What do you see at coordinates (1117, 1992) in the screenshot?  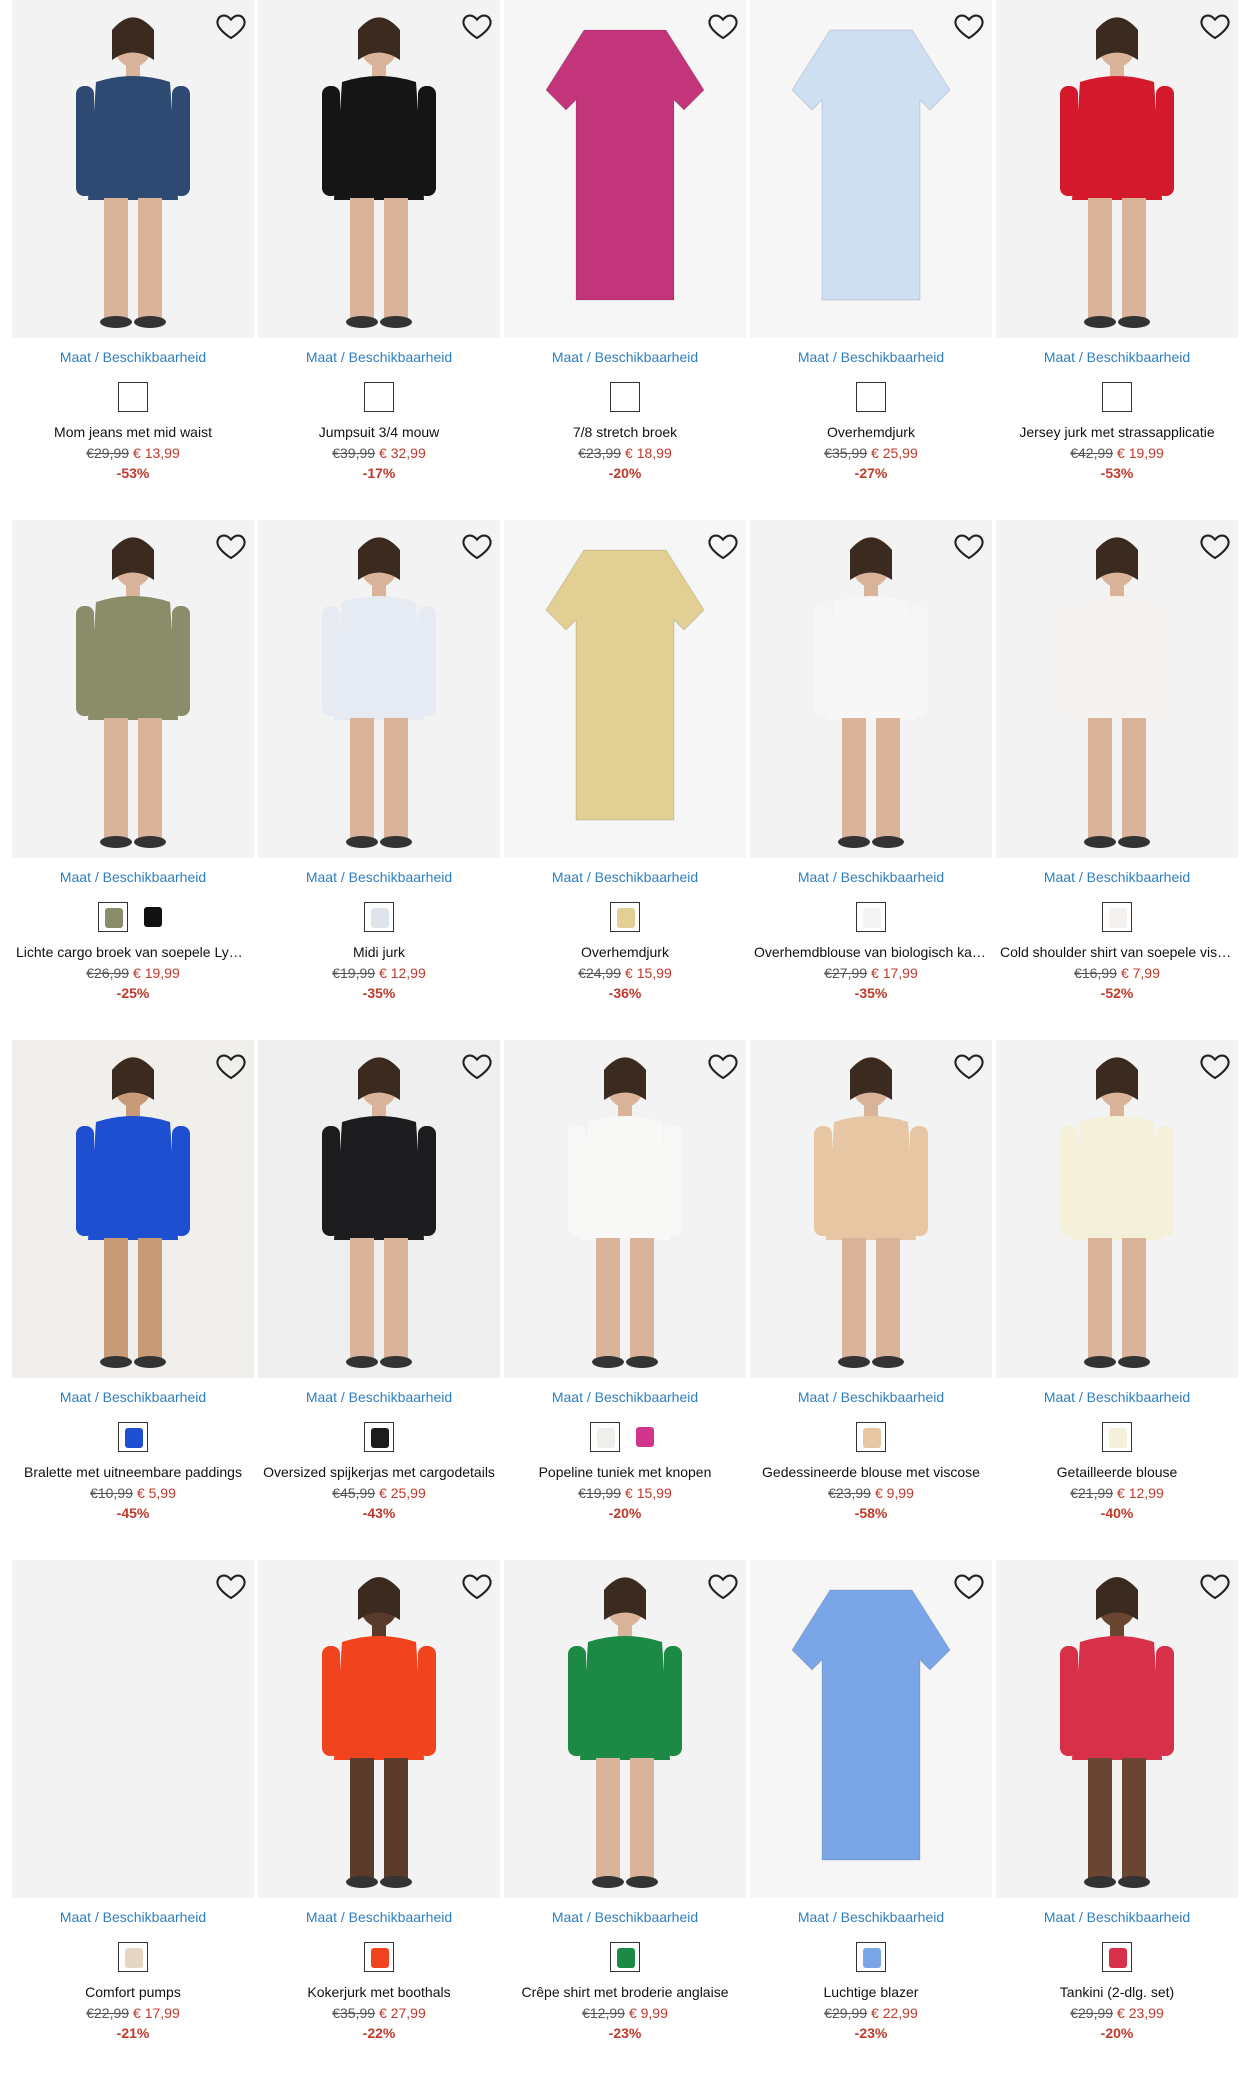 I see `product-name: Tankini (2-dlg. set)` at bounding box center [1117, 1992].